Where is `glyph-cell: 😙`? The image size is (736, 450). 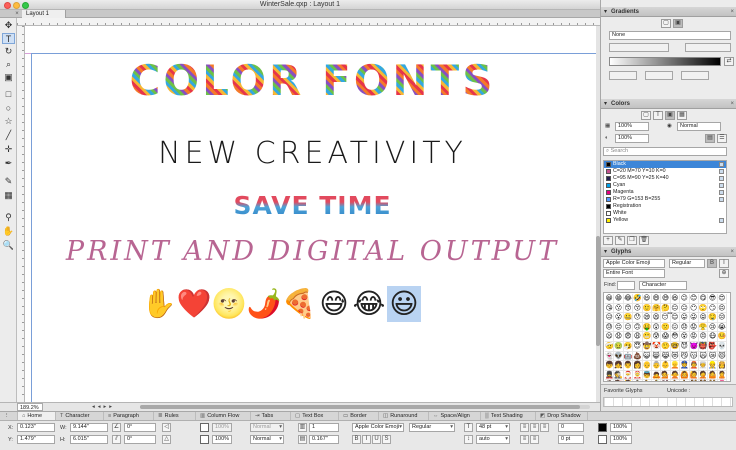
glyph-cell: 😙 is located at coordinates (628, 308).